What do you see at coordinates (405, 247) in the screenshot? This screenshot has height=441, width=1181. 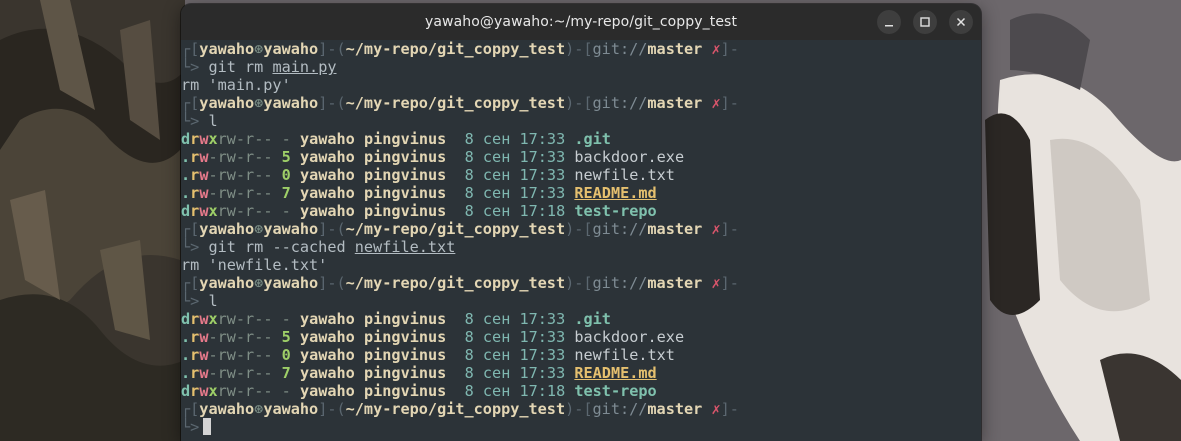 I see `command-argument: newfile.txt` at bounding box center [405, 247].